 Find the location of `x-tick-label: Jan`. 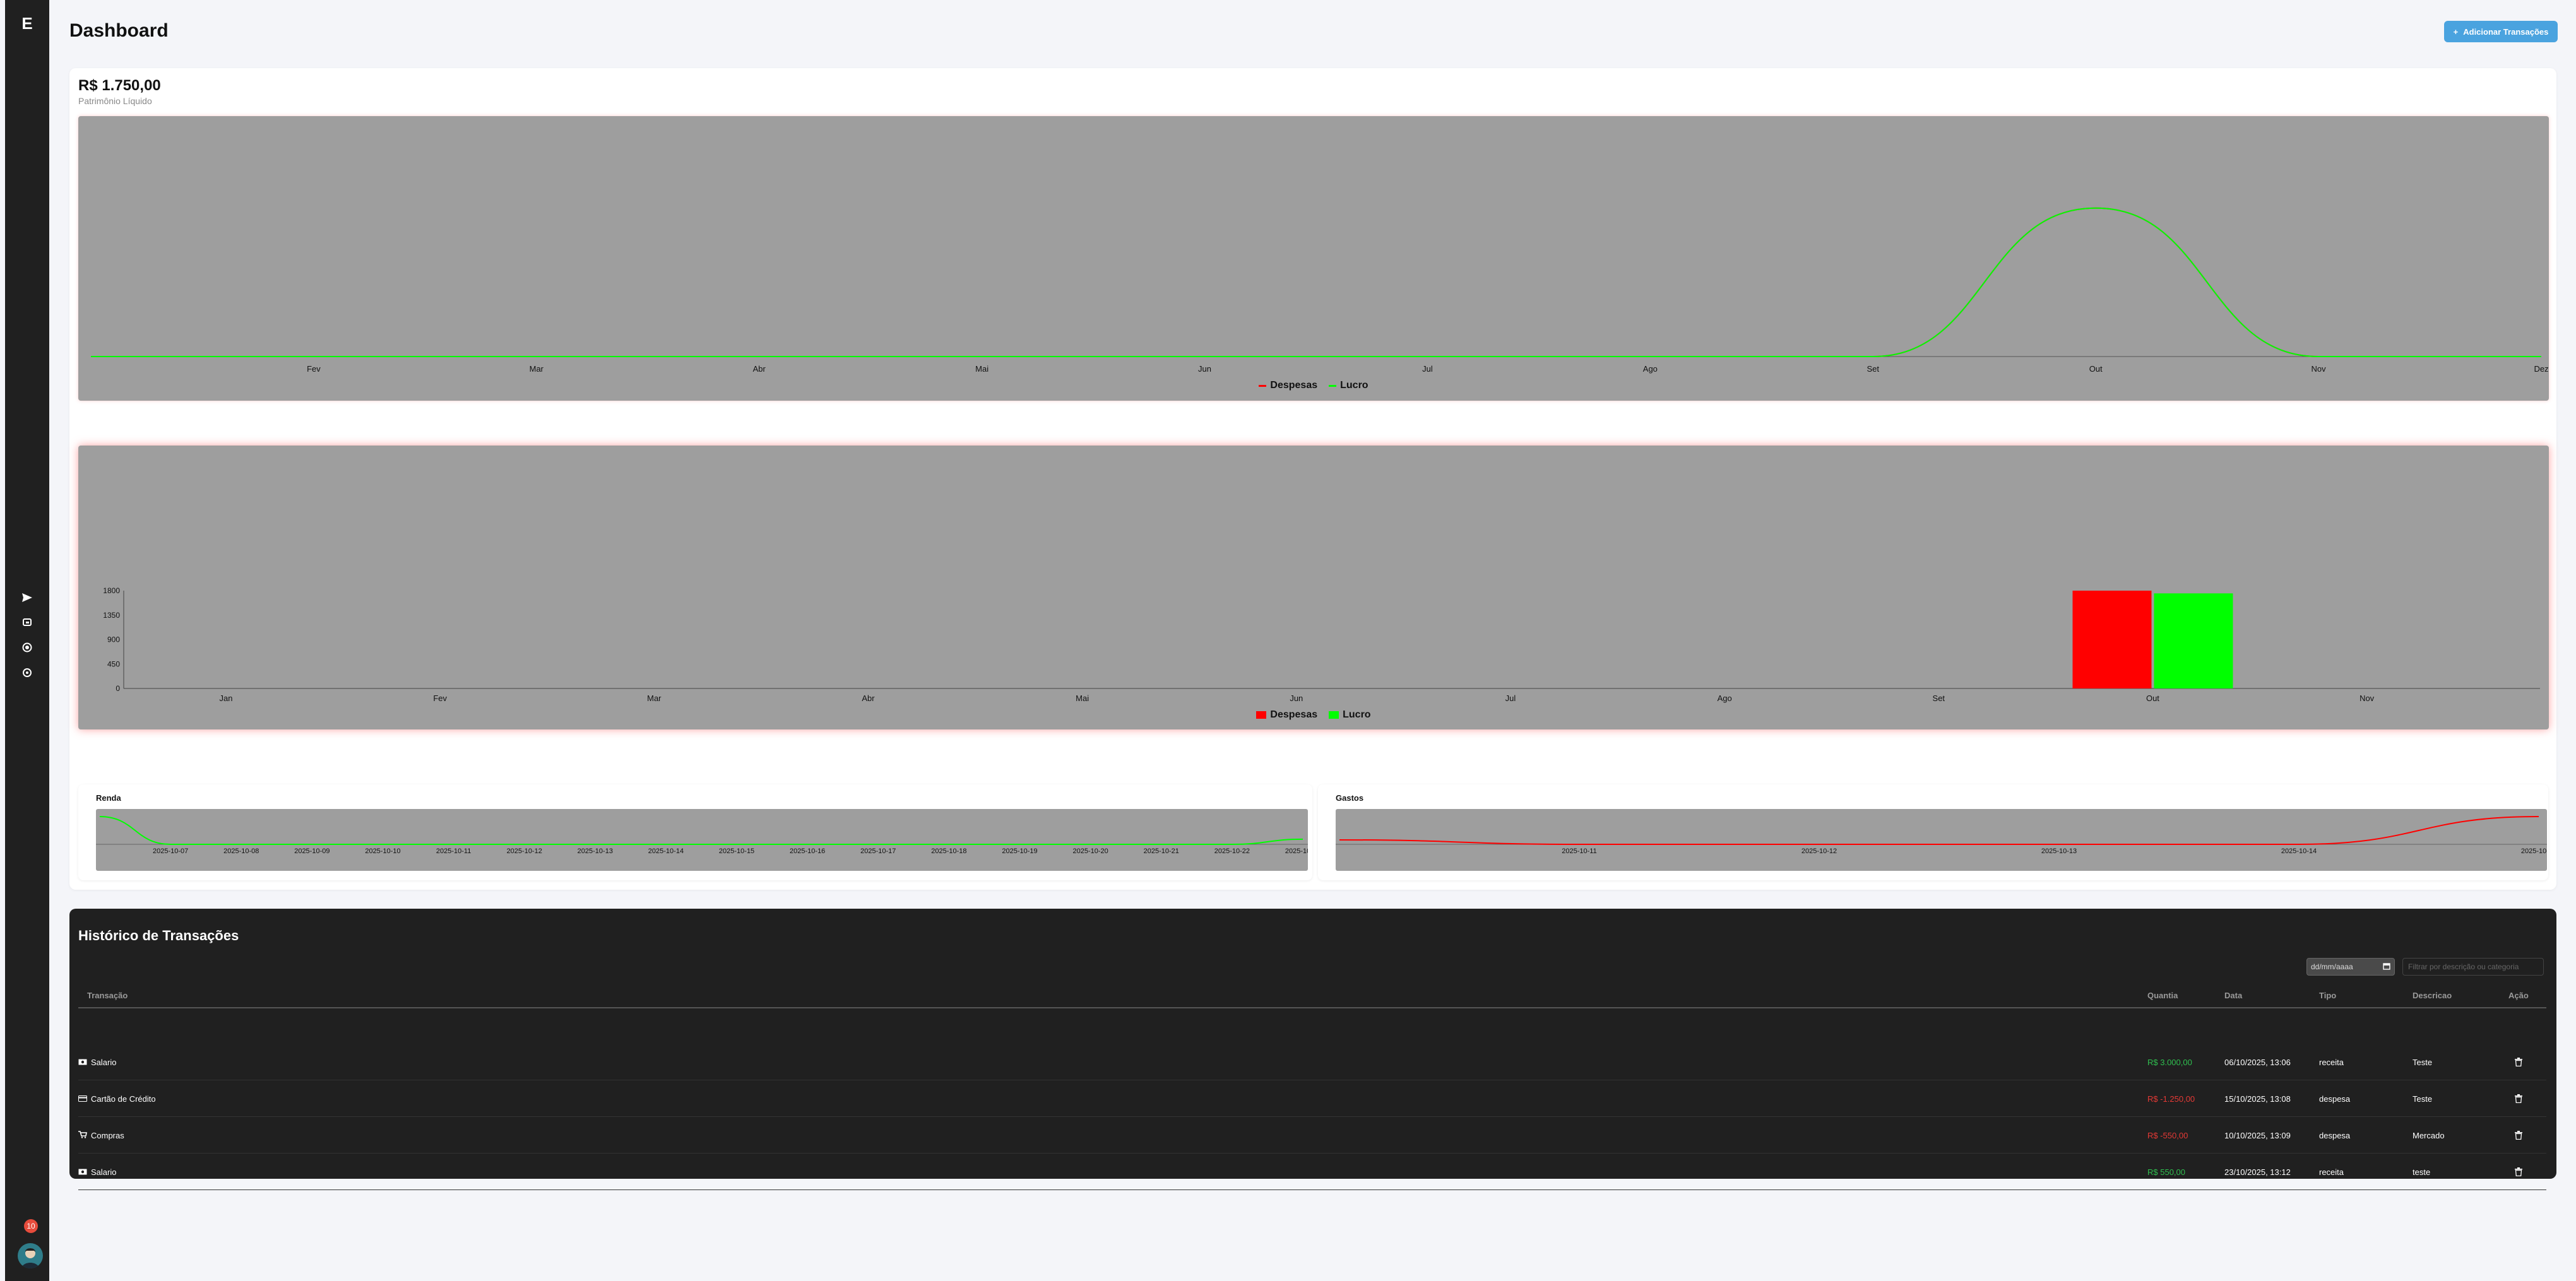

x-tick-label: Jan is located at coordinates (227, 698).